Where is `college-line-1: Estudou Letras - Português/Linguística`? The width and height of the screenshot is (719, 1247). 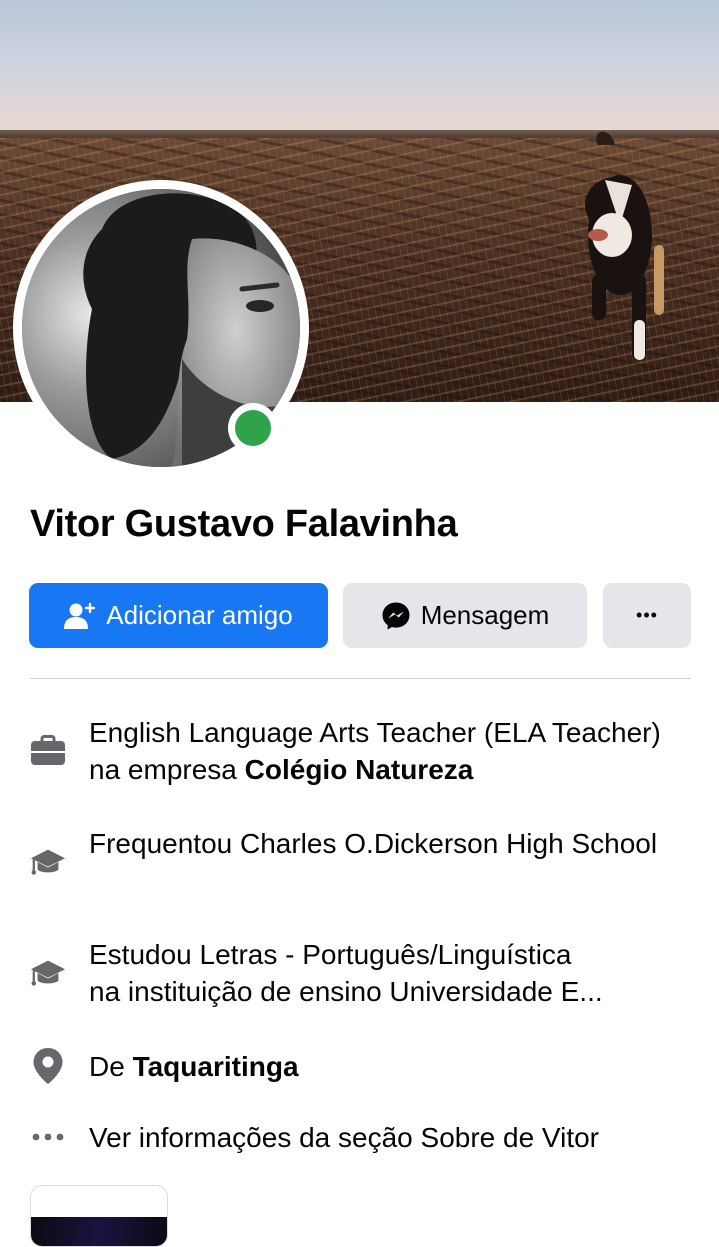 college-line-1: Estudou Letras - Português/Linguística is located at coordinates (330, 954).